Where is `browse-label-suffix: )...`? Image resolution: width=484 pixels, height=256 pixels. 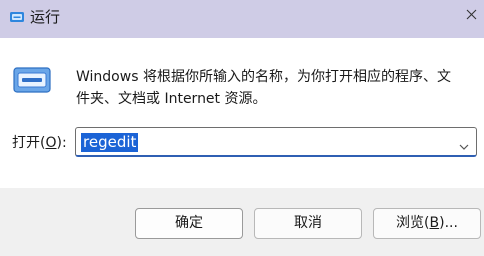 browse-label-suffix: )... is located at coordinates (448, 223).